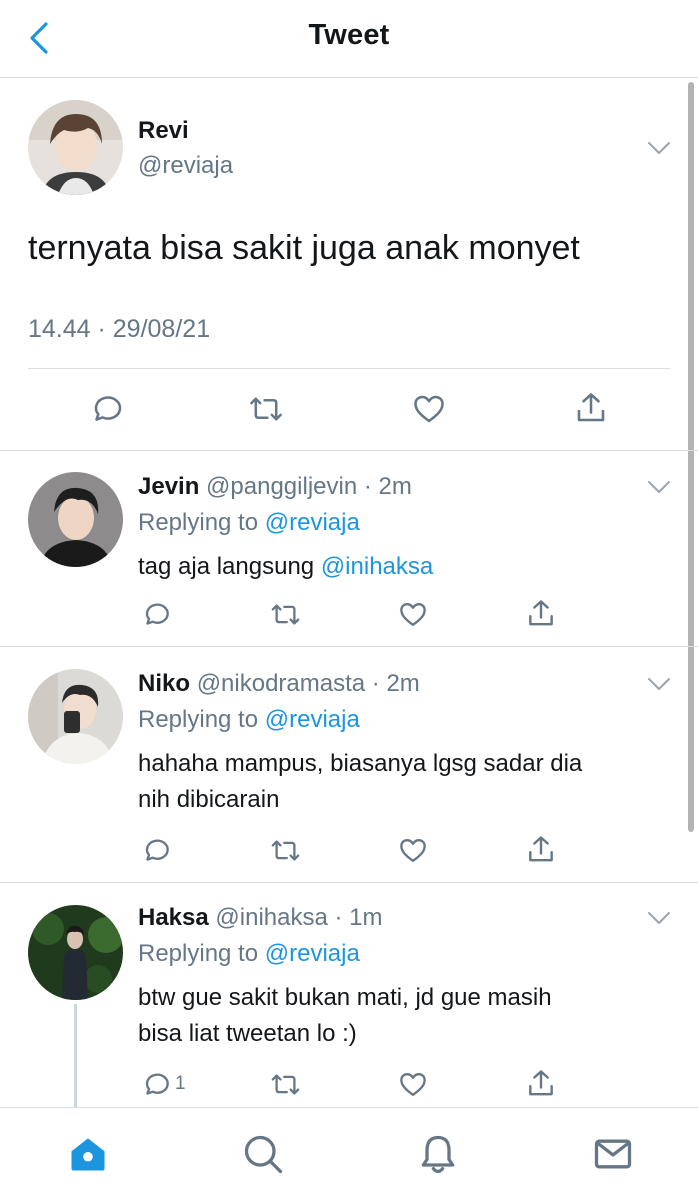 The height and width of the screenshot is (1200, 698). I want to click on reply-header: Jevin @panggiljevin · 2m, so click(275, 487).